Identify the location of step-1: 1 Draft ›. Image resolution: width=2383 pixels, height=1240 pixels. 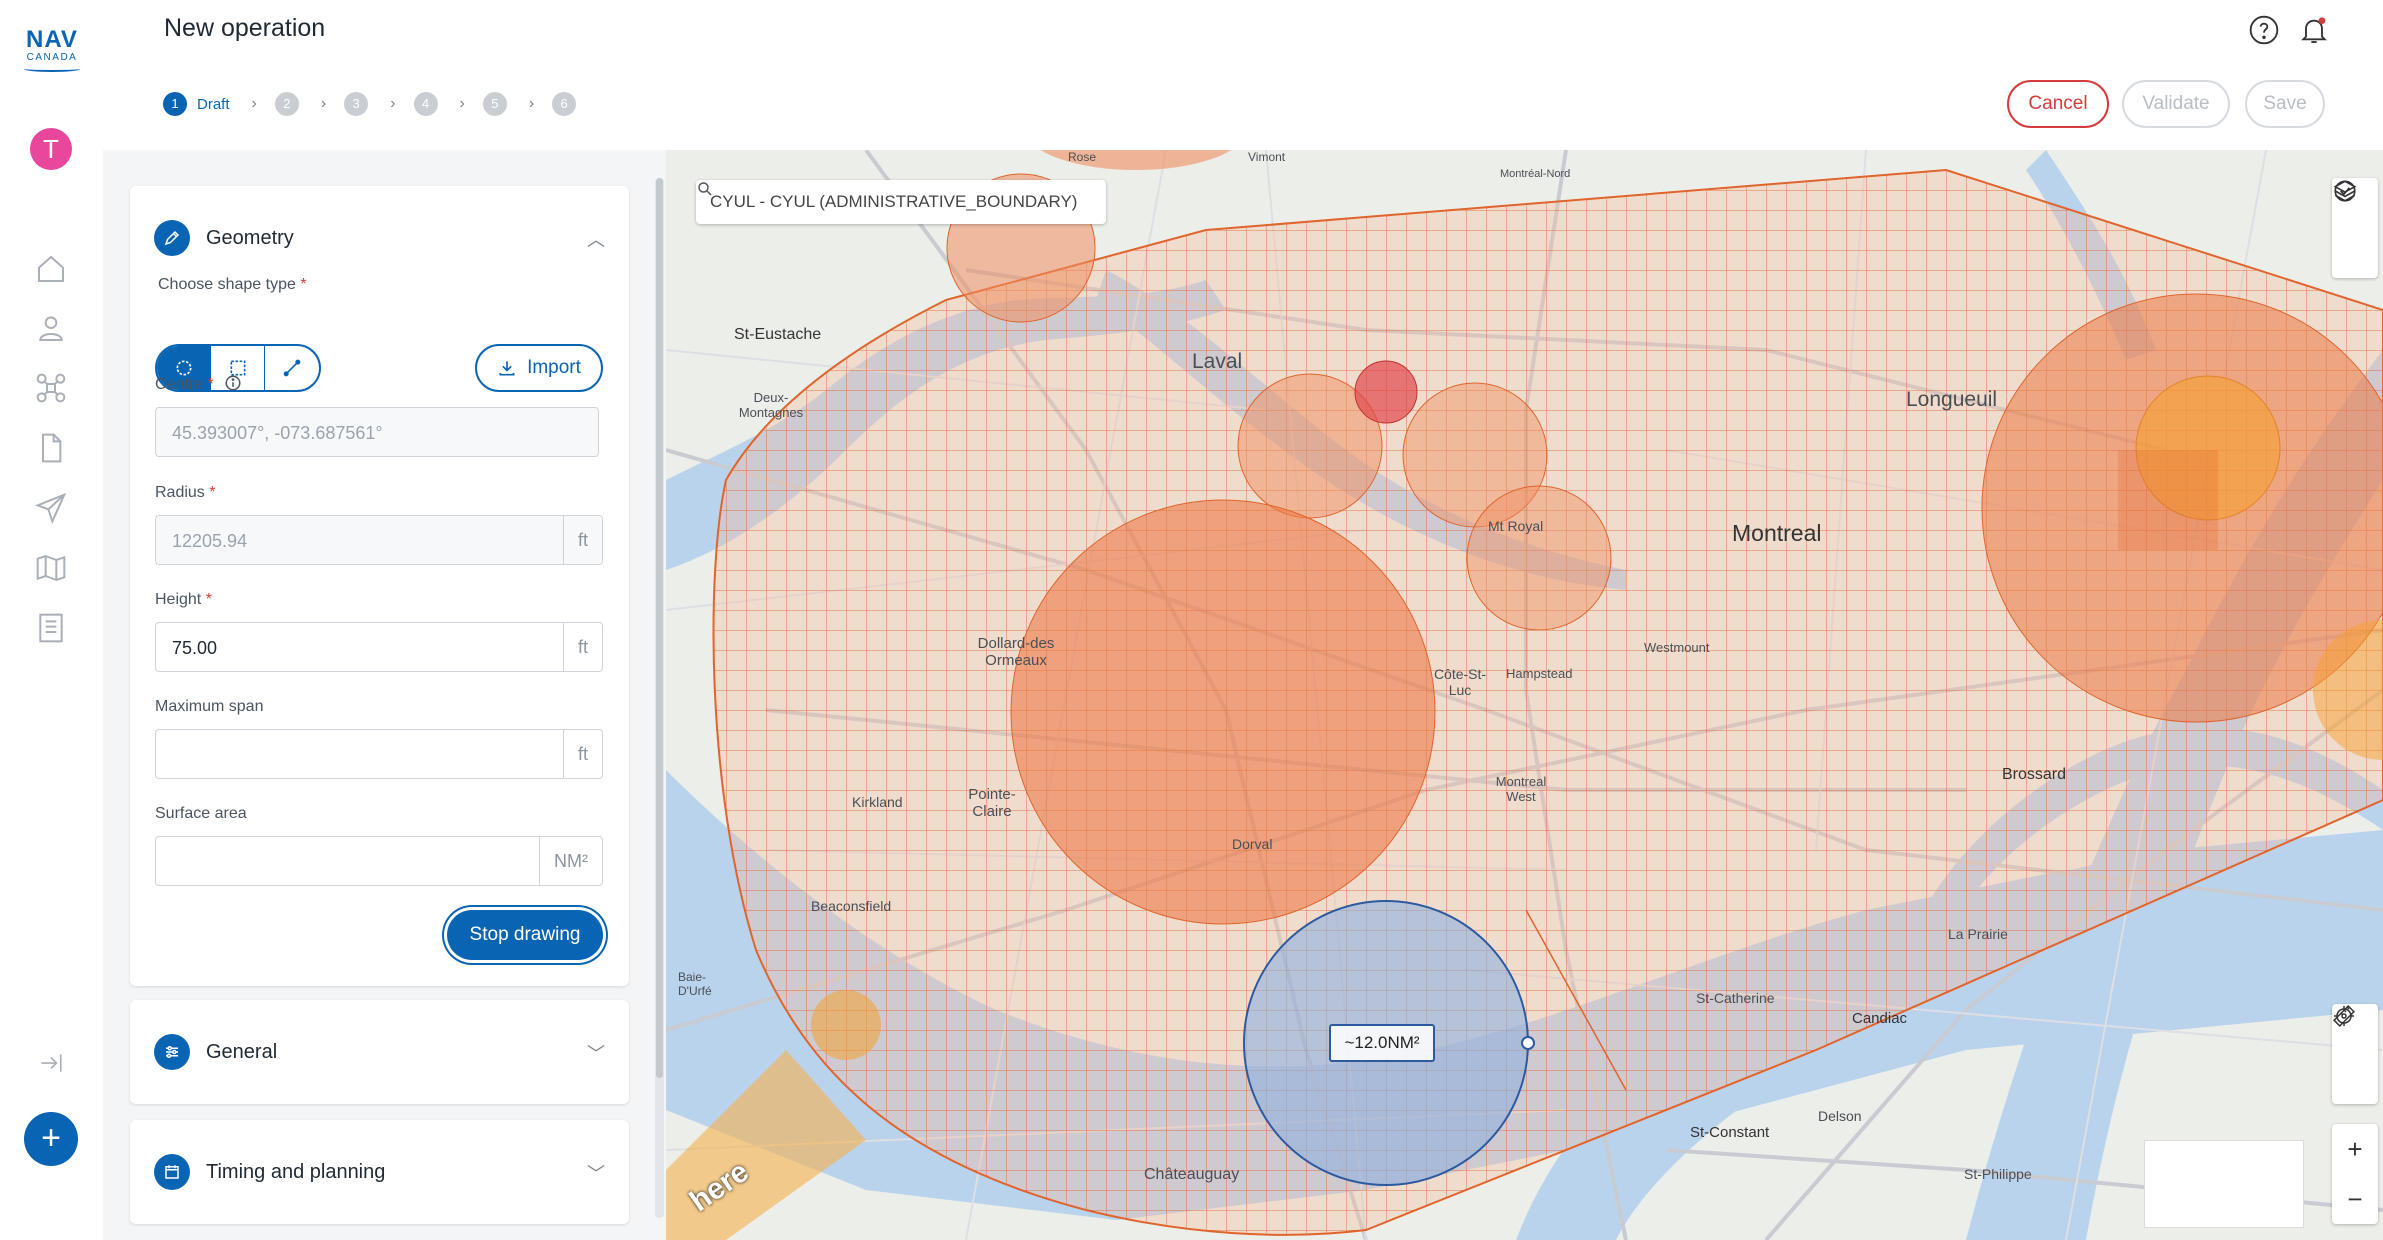
(219, 104).